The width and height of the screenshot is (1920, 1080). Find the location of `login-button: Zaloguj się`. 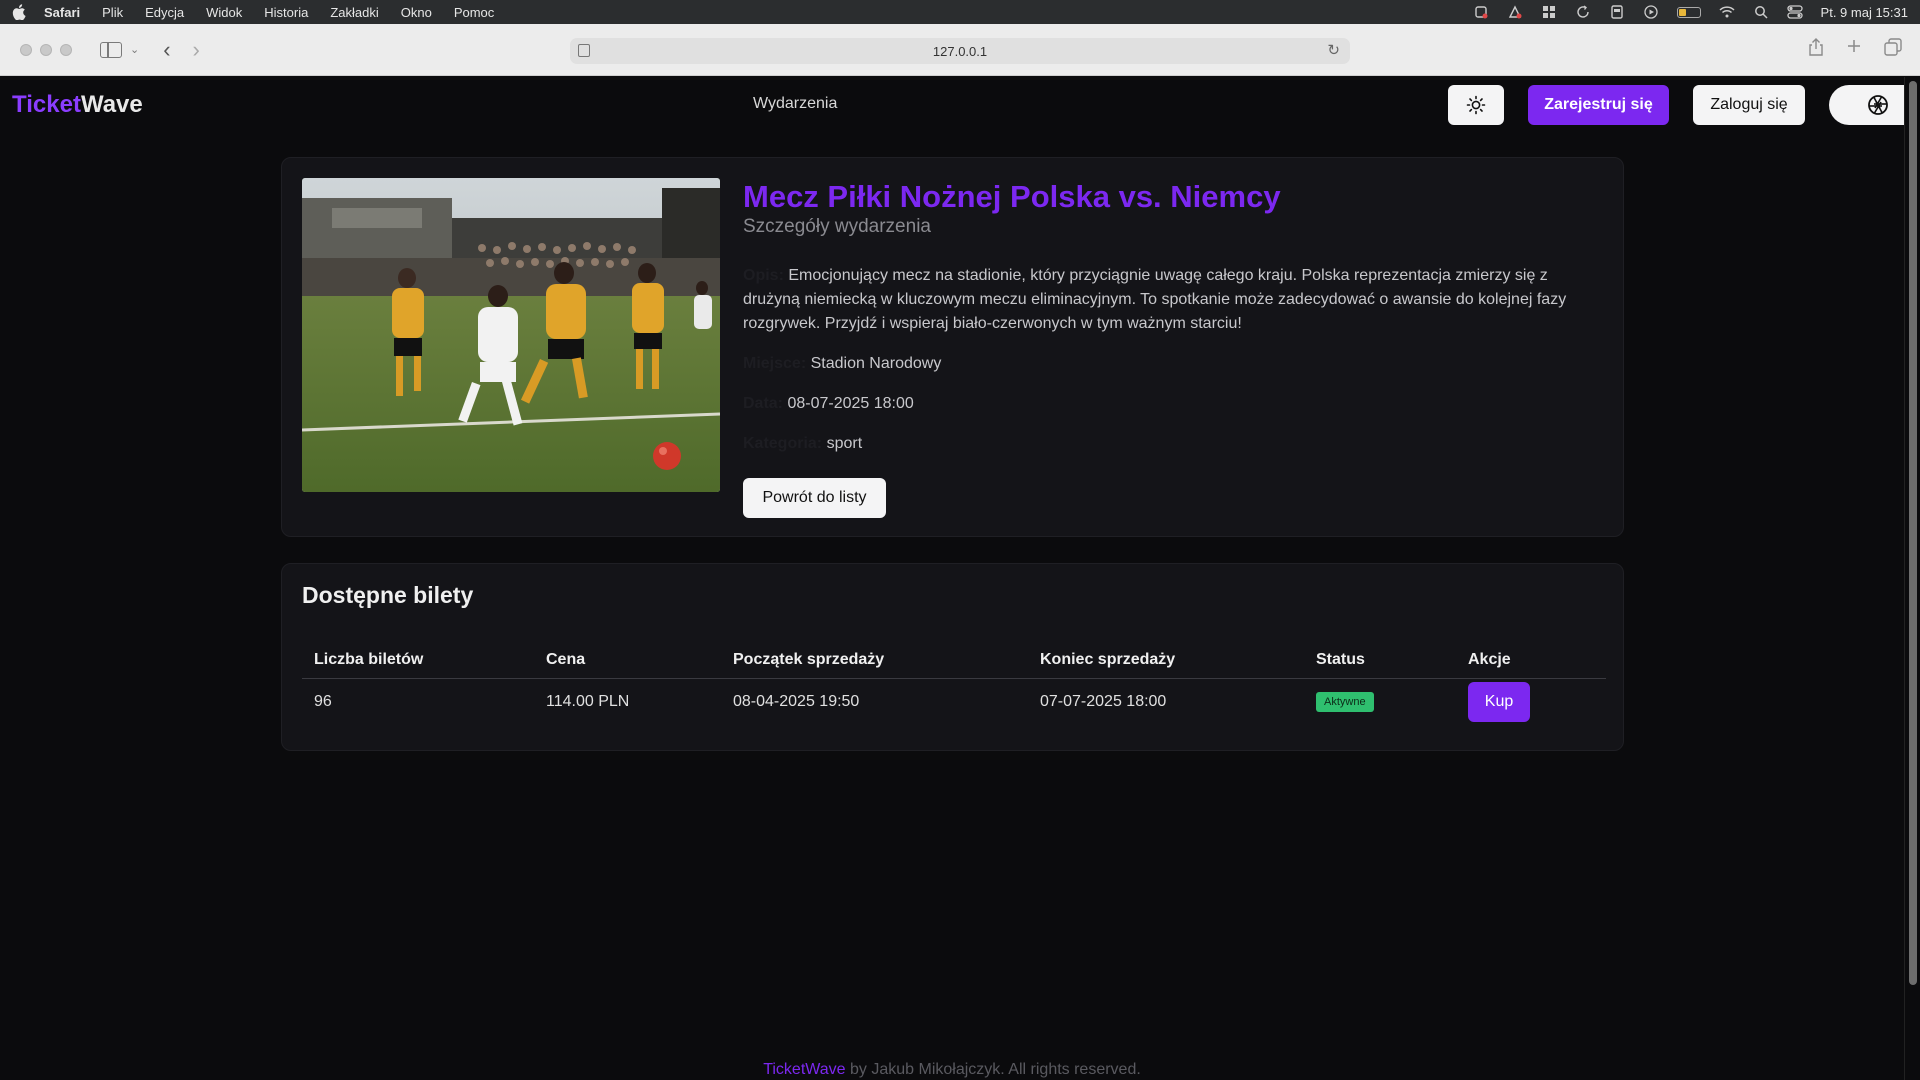

login-button: Zaloguj się is located at coordinates (1749, 105).